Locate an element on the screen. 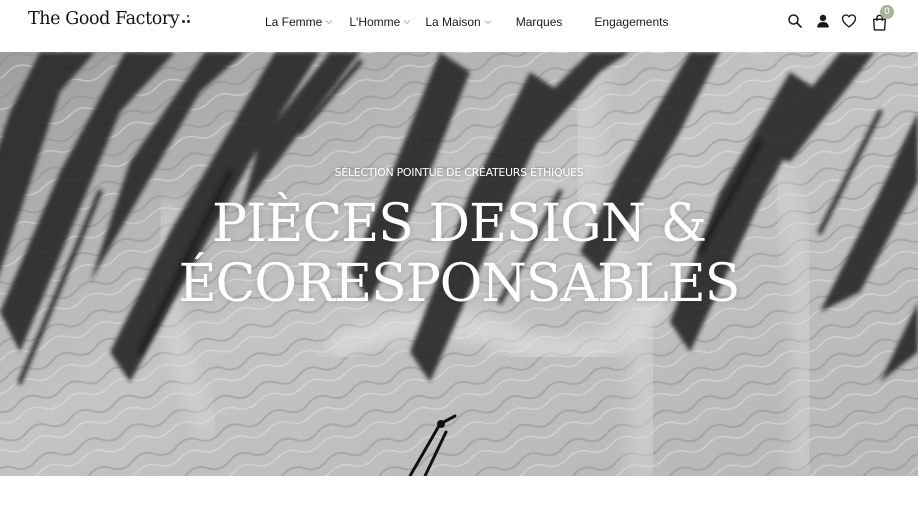 The image size is (918, 517). user-icon is located at coordinates (823, 21).